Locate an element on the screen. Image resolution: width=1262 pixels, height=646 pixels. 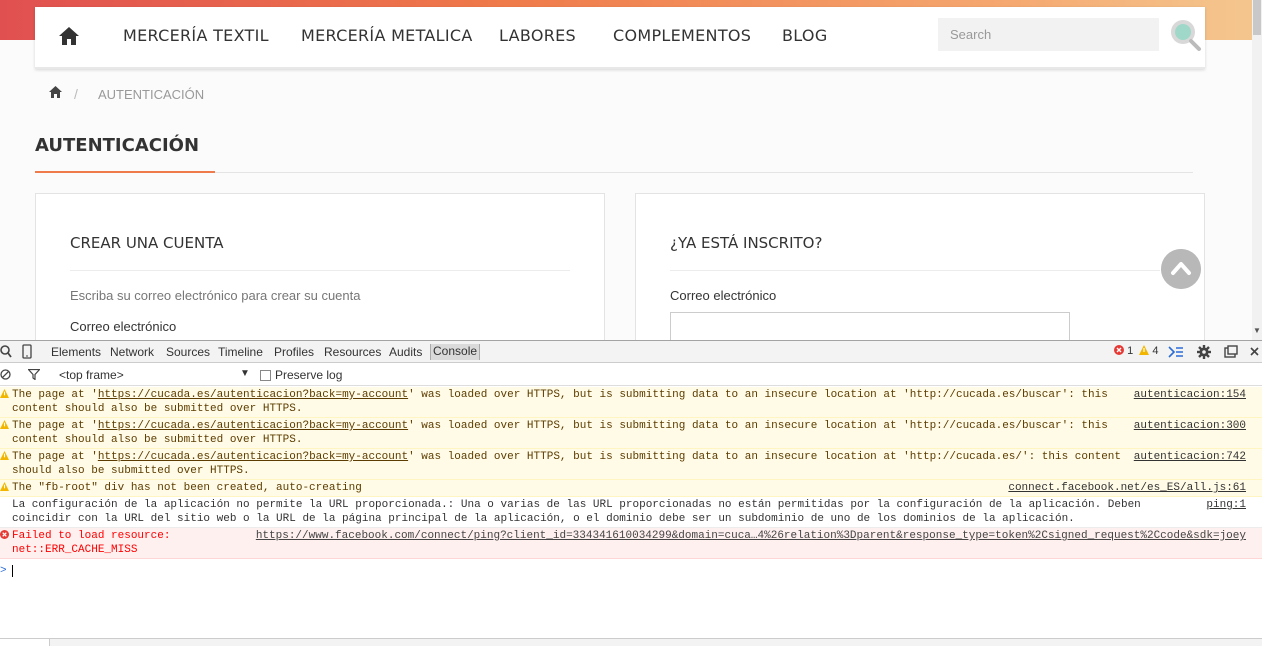
login-email-label: Correo electrónico is located at coordinates (723, 295).